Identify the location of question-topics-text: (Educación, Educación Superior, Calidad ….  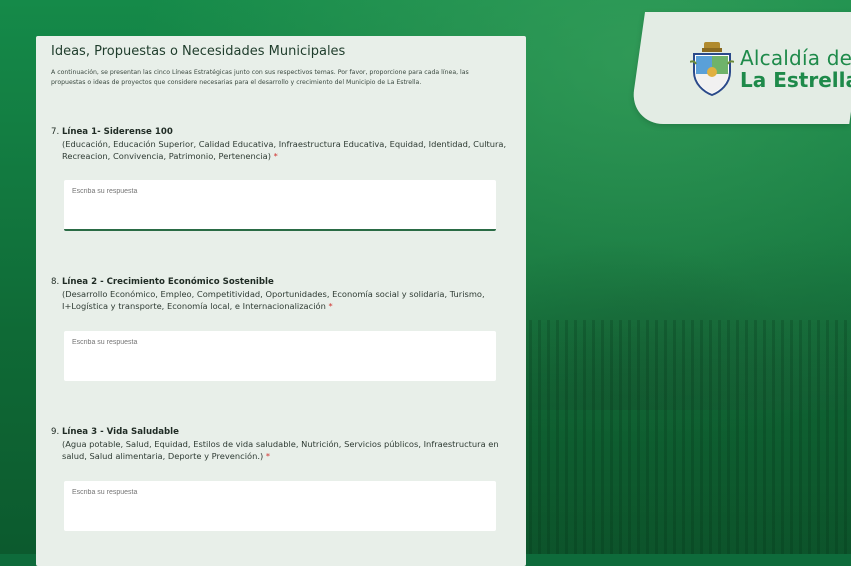
(284, 150).